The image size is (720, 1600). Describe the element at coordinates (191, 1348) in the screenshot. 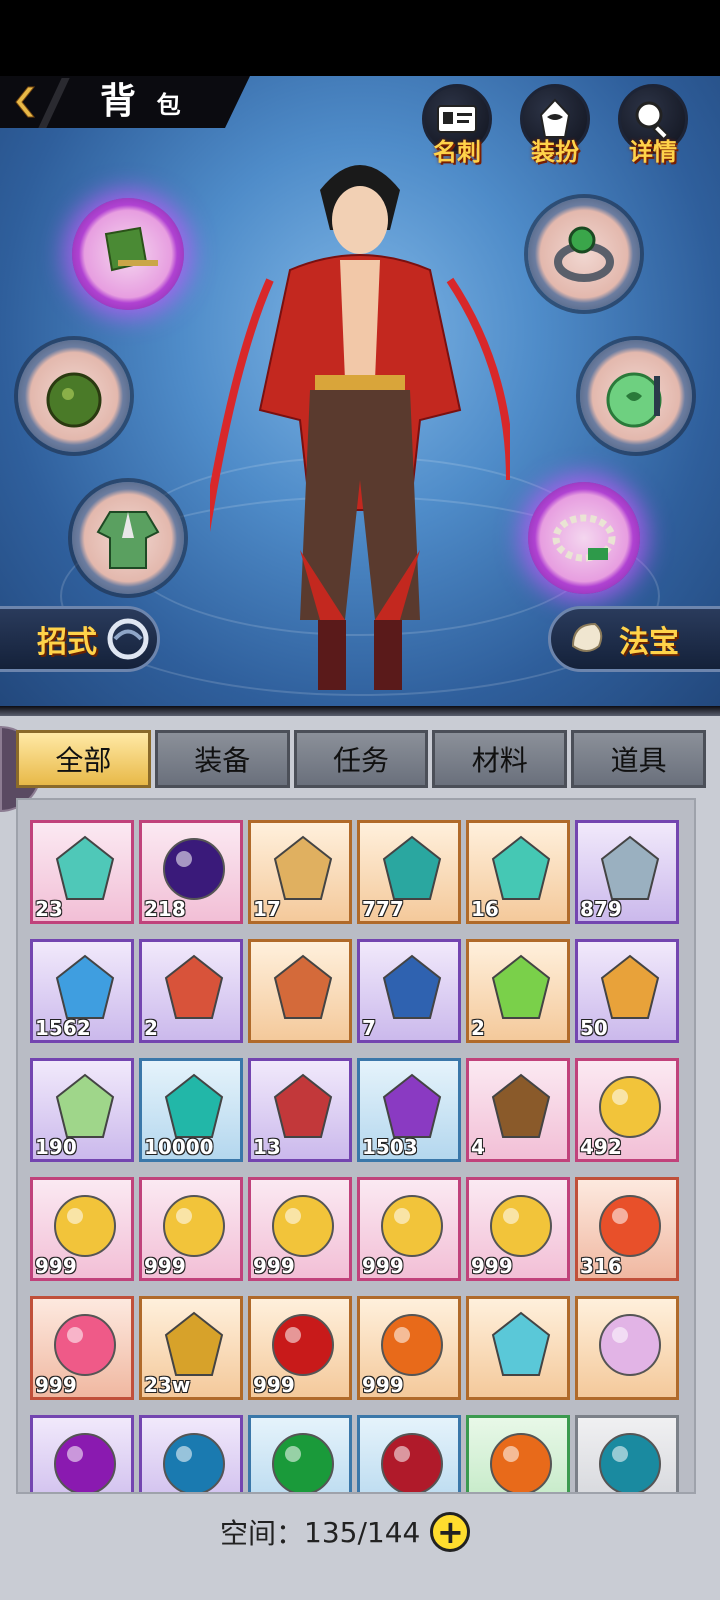

I see `inventory-item: 23w` at that location.